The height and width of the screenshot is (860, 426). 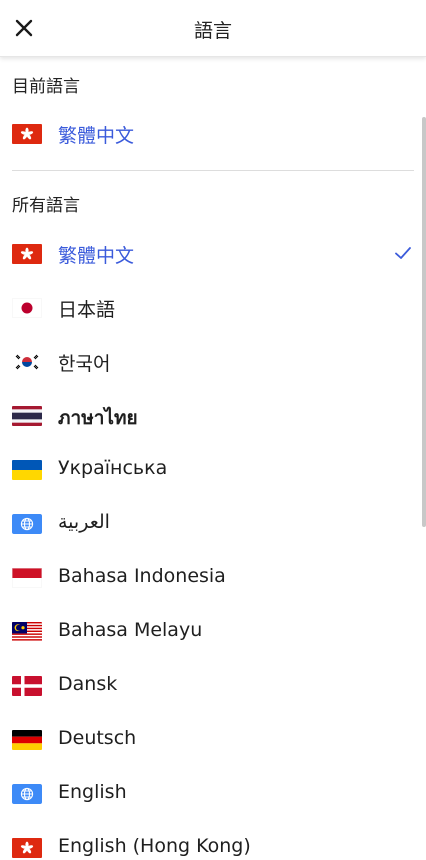 I want to click on language-item-da: Dansk, so click(x=211, y=686).